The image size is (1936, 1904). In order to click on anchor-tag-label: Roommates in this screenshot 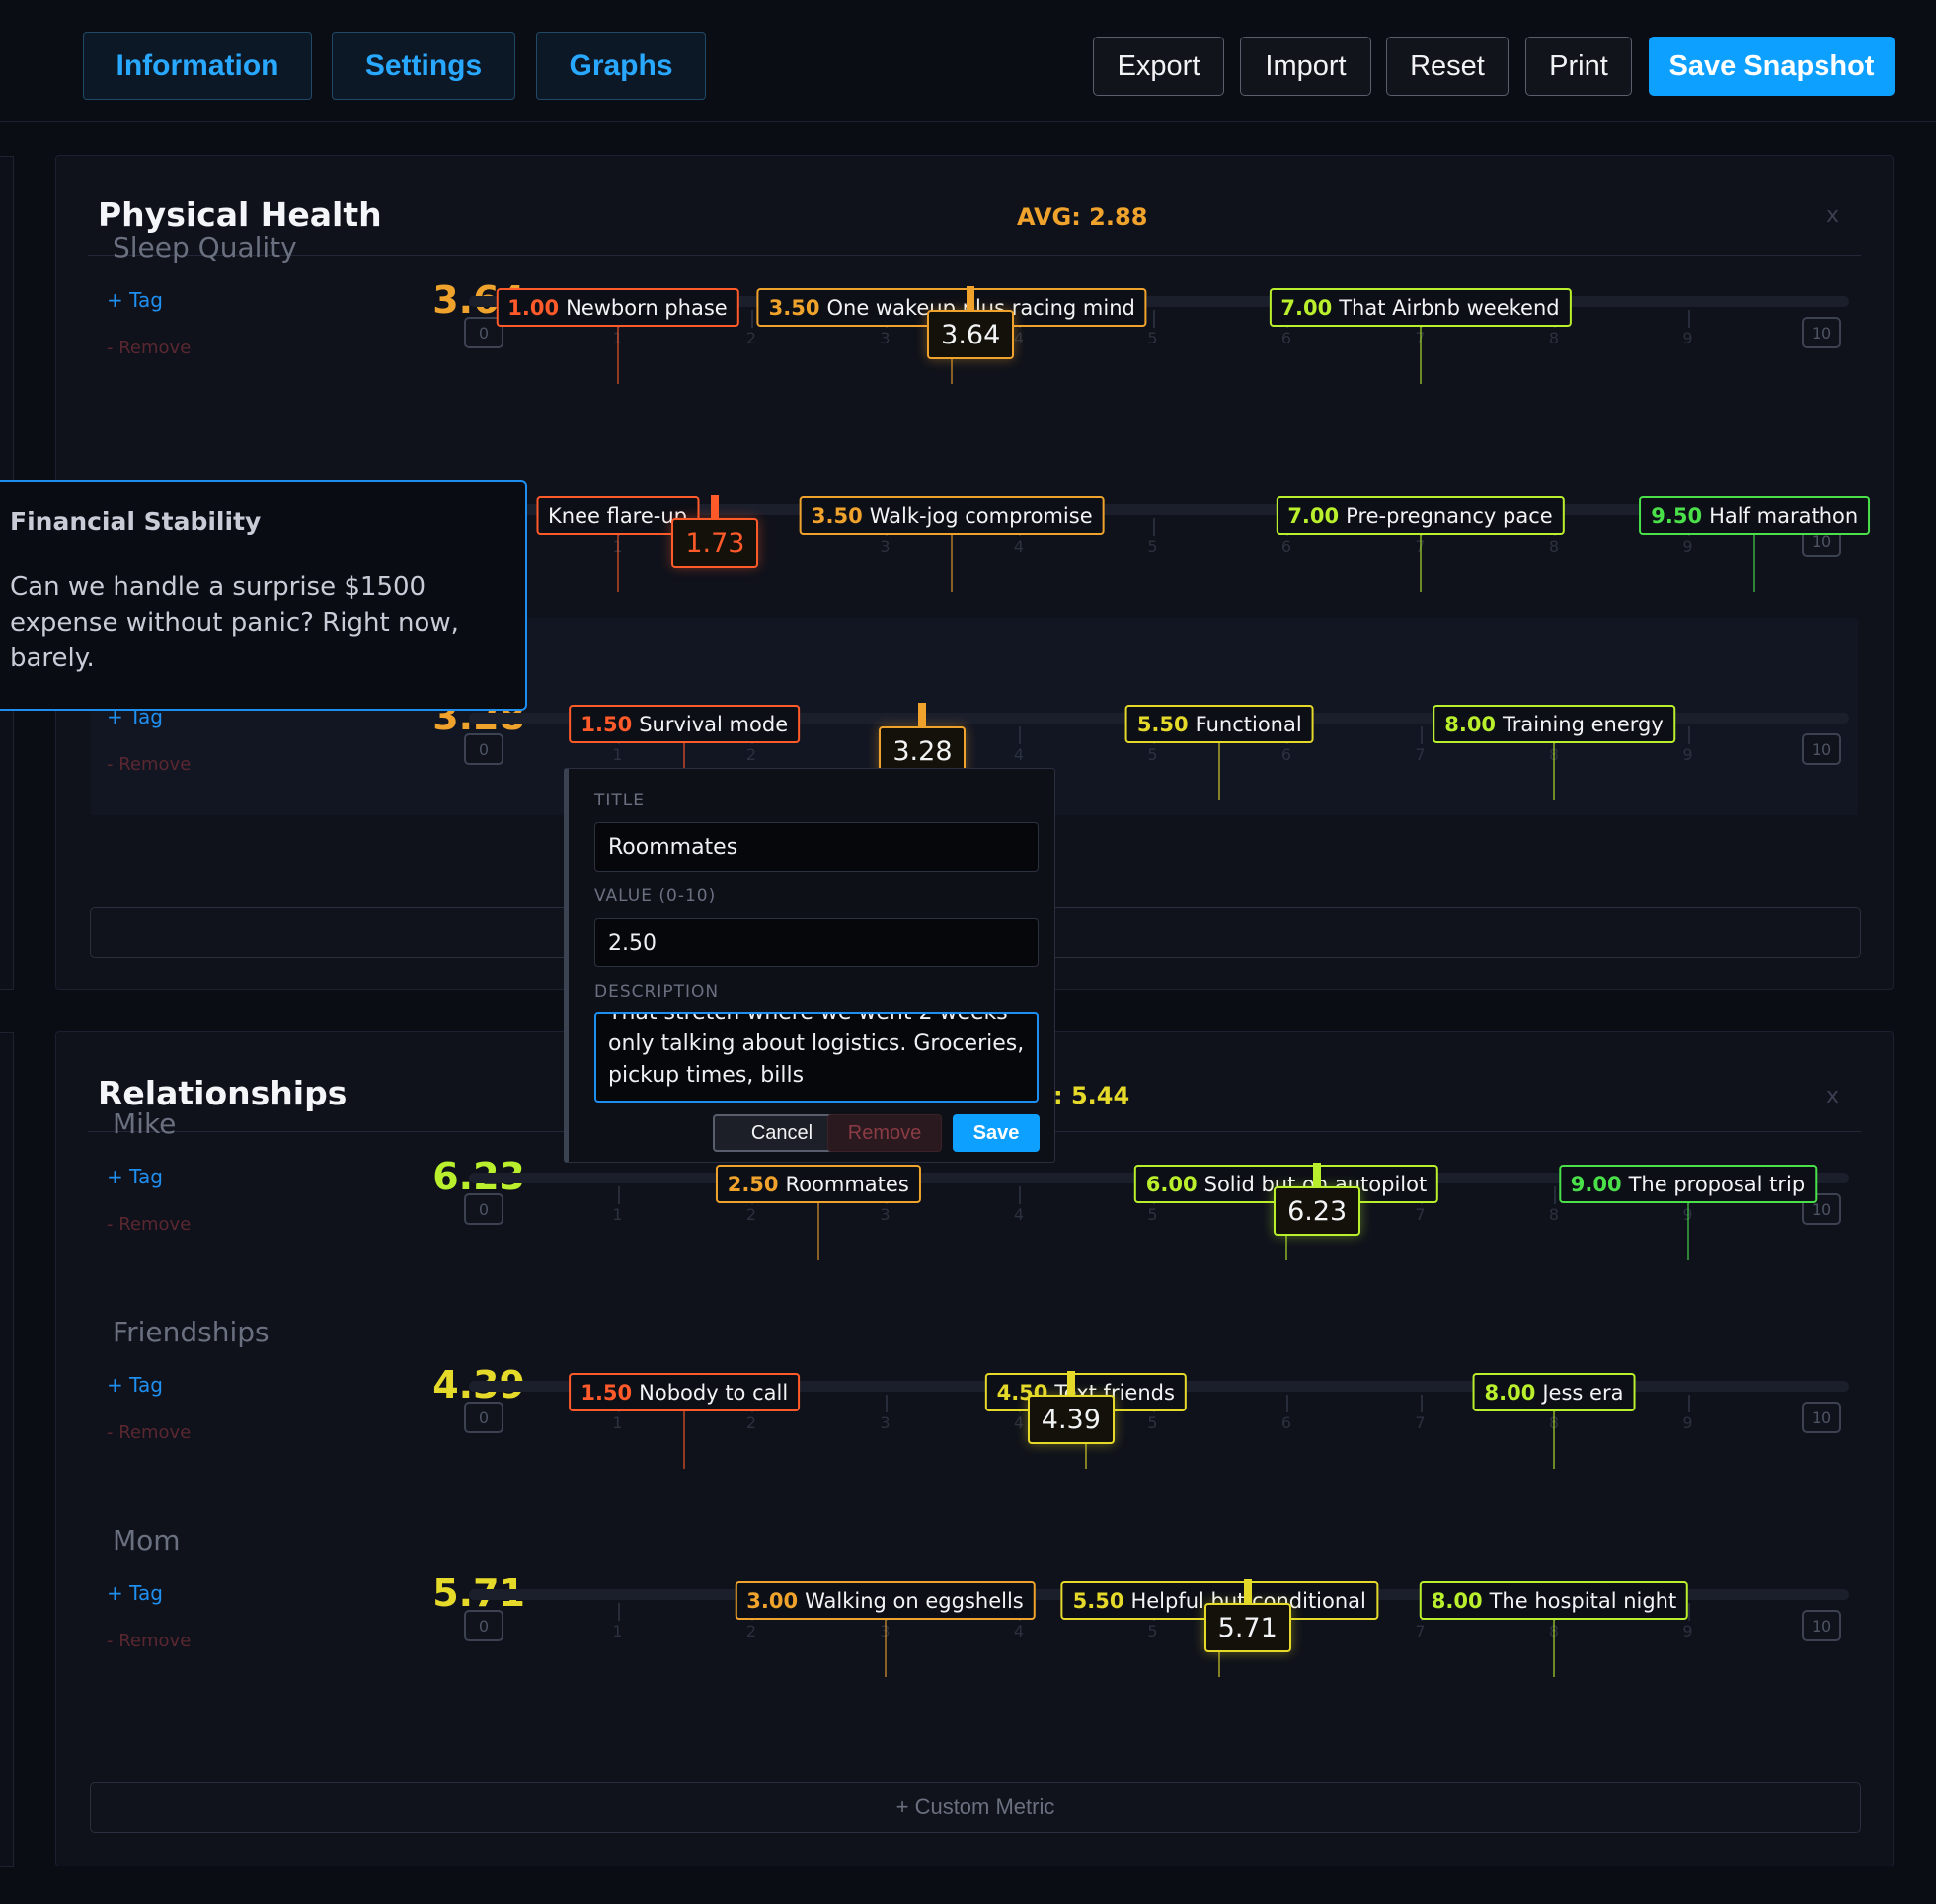, I will do `click(847, 1184)`.